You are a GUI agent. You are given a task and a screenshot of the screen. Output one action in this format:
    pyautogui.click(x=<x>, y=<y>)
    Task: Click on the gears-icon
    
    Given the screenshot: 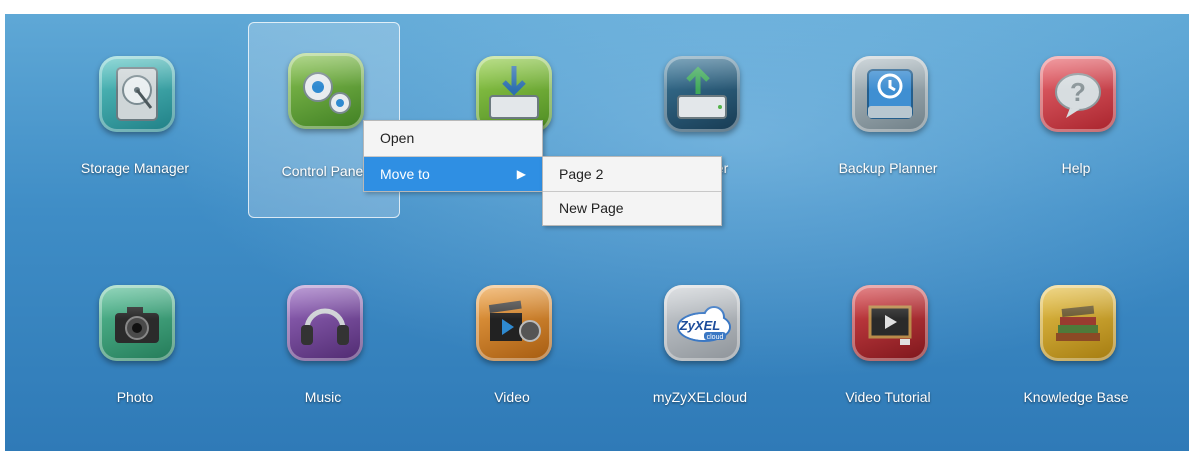 What is the action you would take?
    pyautogui.click(x=326, y=91)
    